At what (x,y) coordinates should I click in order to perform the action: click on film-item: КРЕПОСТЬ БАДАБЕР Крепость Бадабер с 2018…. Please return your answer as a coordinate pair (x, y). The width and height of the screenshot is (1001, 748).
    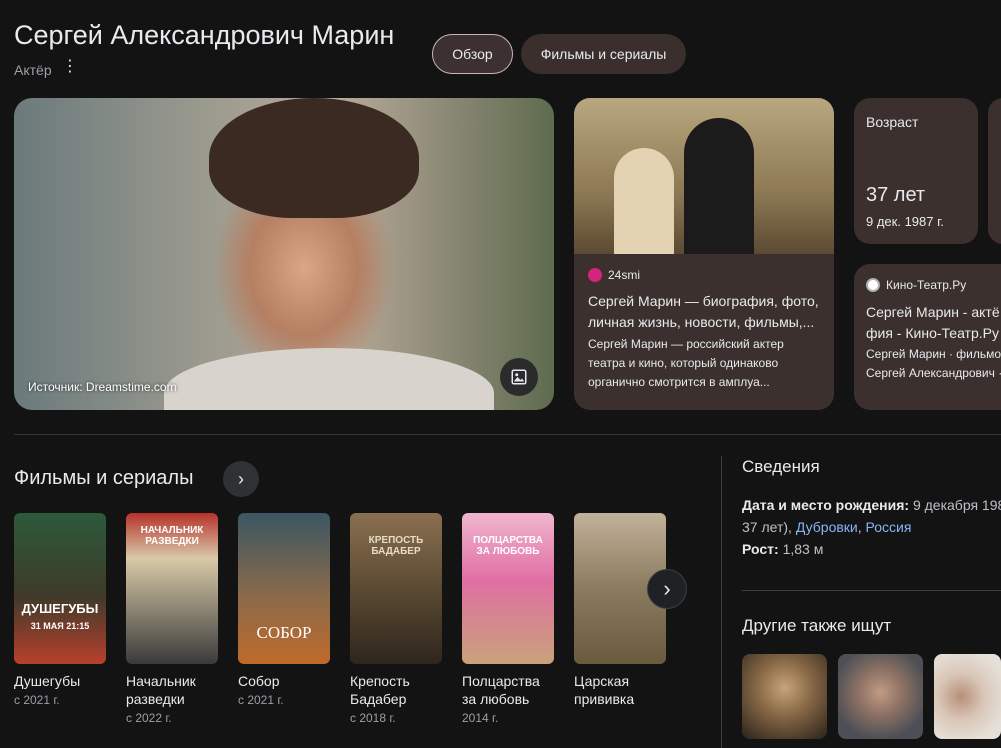
    Looking at the image, I should click on (396, 619).